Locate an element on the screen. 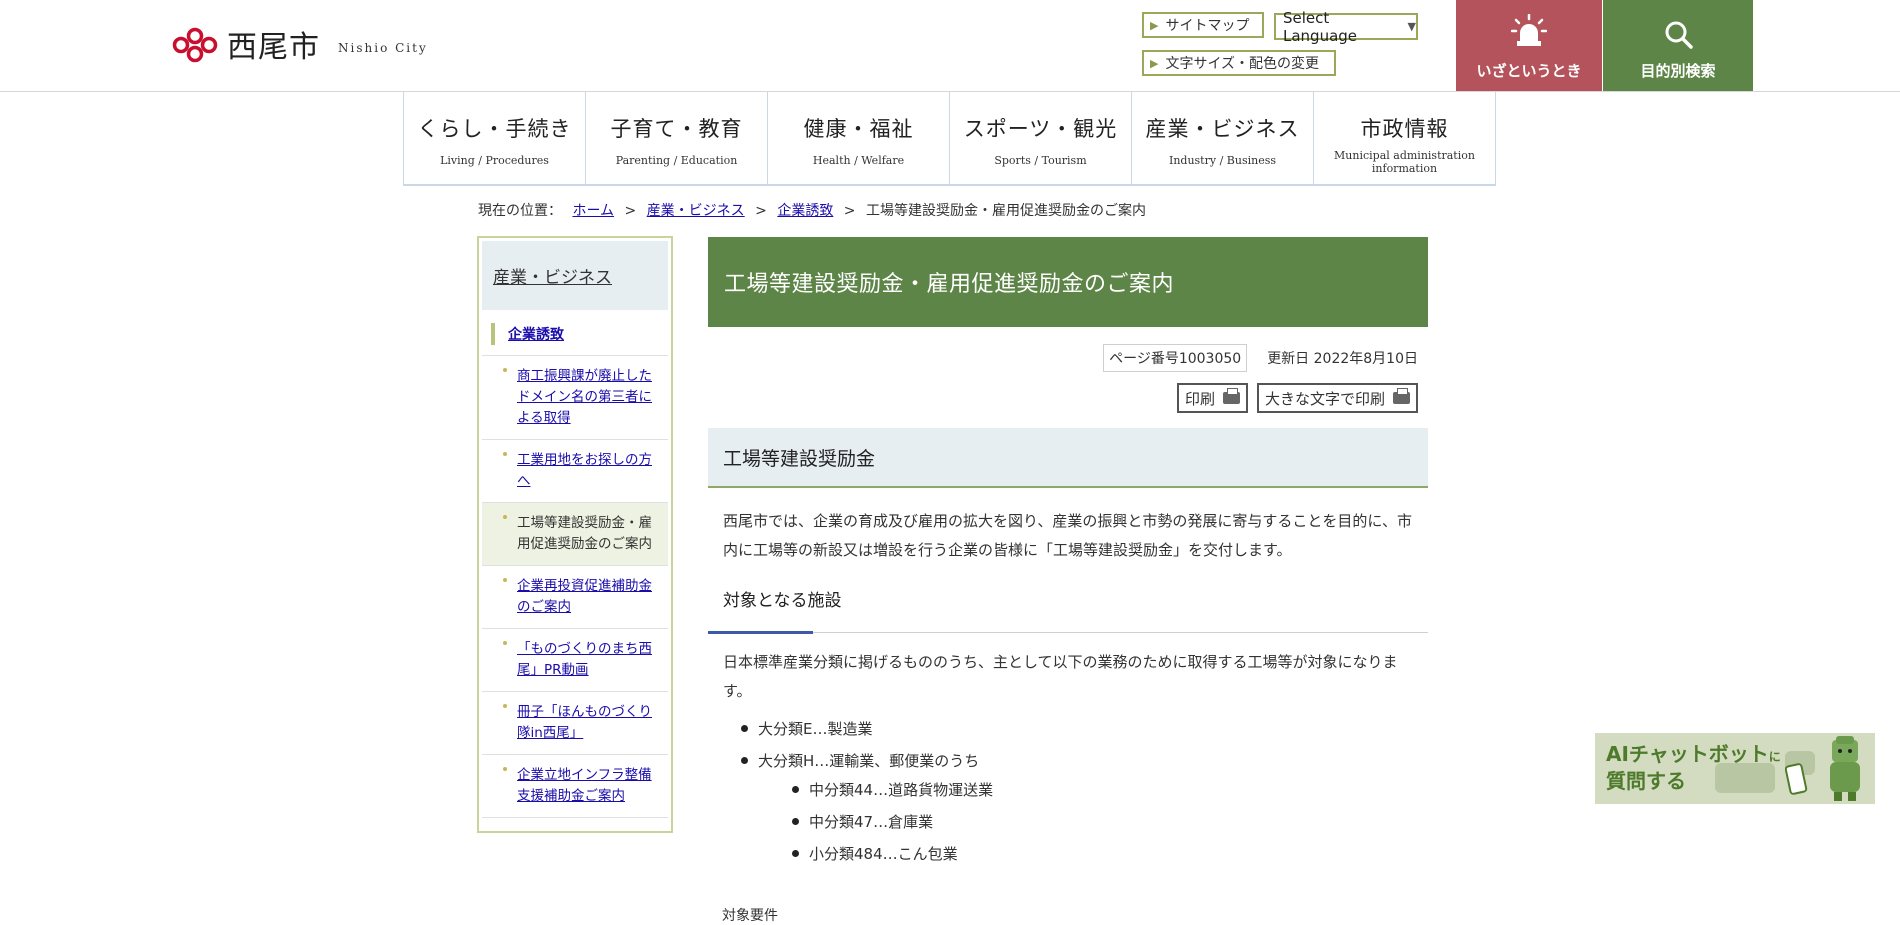 The image size is (1900, 925). mascot-character-icon is located at coordinates (1845, 770).